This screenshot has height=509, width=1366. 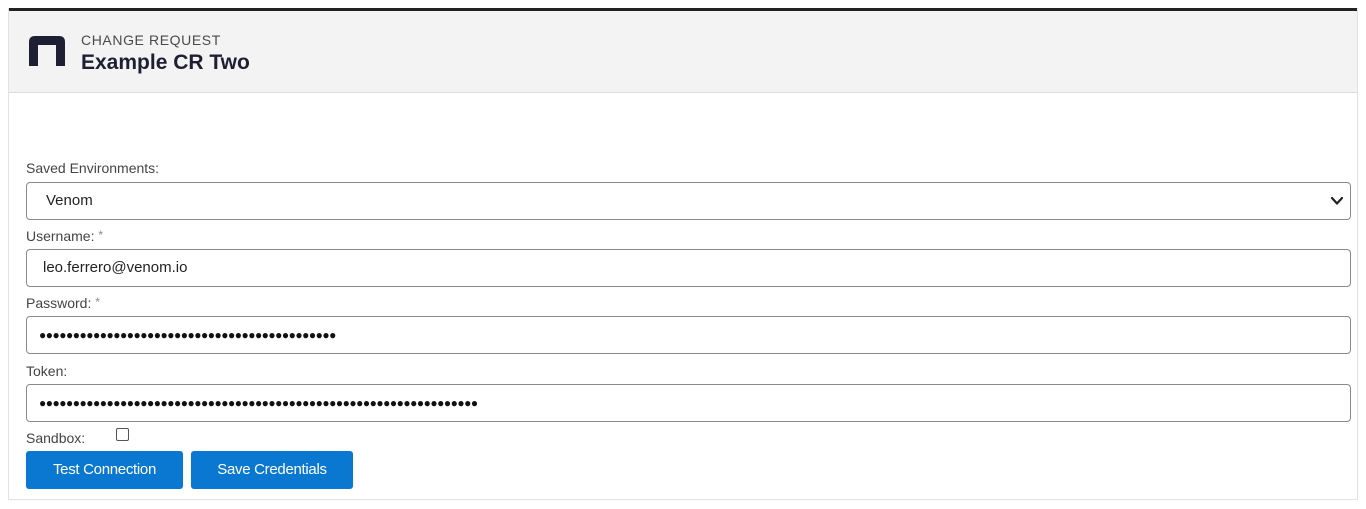 What do you see at coordinates (104, 470) in the screenshot?
I see `test-connection-button: Test Connection` at bounding box center [104, 470].